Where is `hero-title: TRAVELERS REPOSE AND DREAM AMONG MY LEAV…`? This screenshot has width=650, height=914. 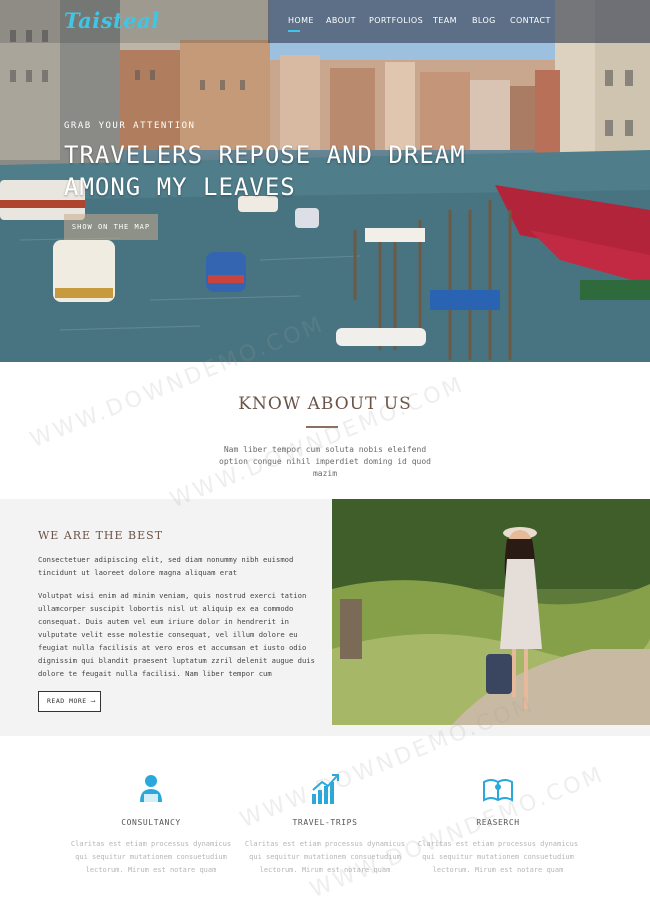 hero-title: TRAVELERS REPOSE AND DREAM AMONG MY LEAV… is located at coordinates (274, 171).